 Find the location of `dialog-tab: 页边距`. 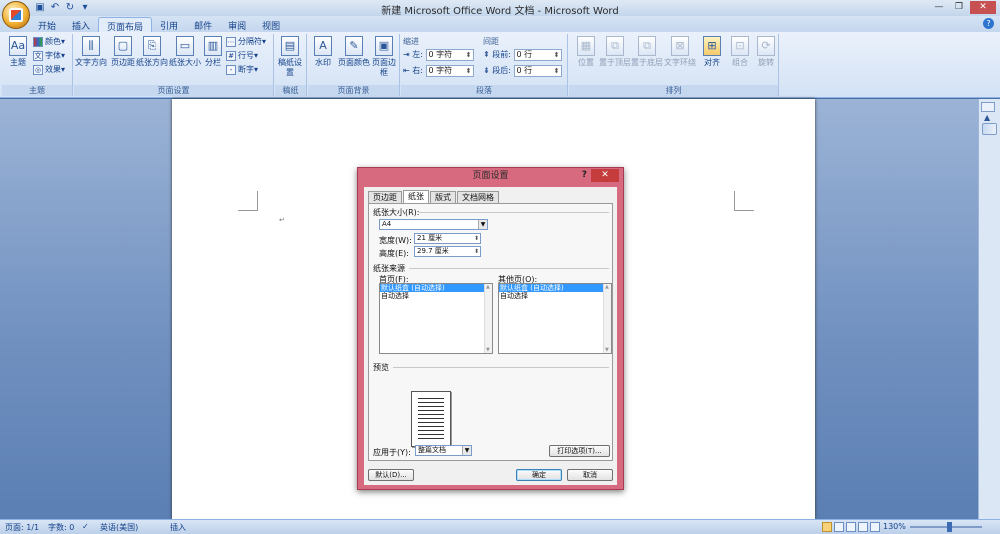

dialog-tab: 页边距 is located at coordinates (385, 197).